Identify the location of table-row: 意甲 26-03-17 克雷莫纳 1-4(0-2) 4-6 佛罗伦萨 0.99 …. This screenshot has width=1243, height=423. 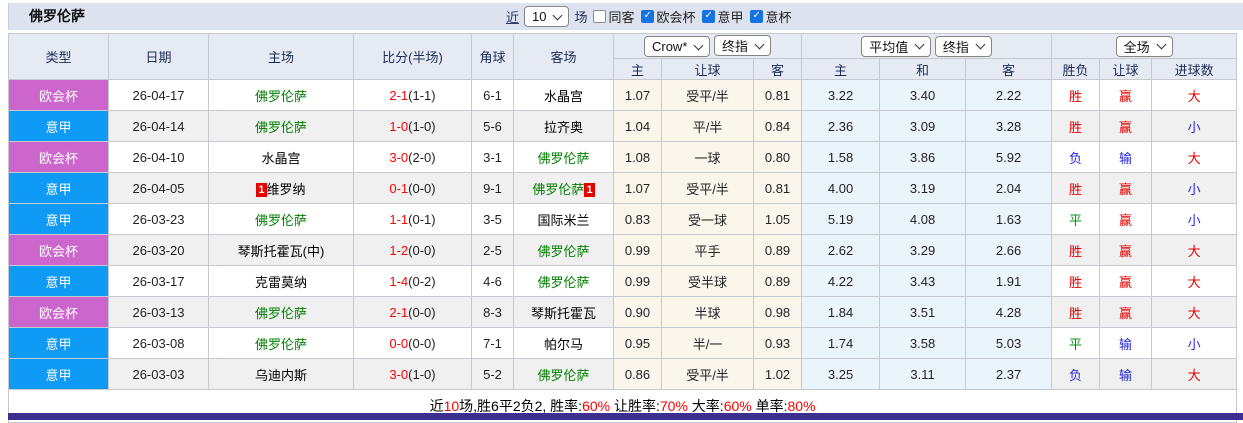
(623, 281).